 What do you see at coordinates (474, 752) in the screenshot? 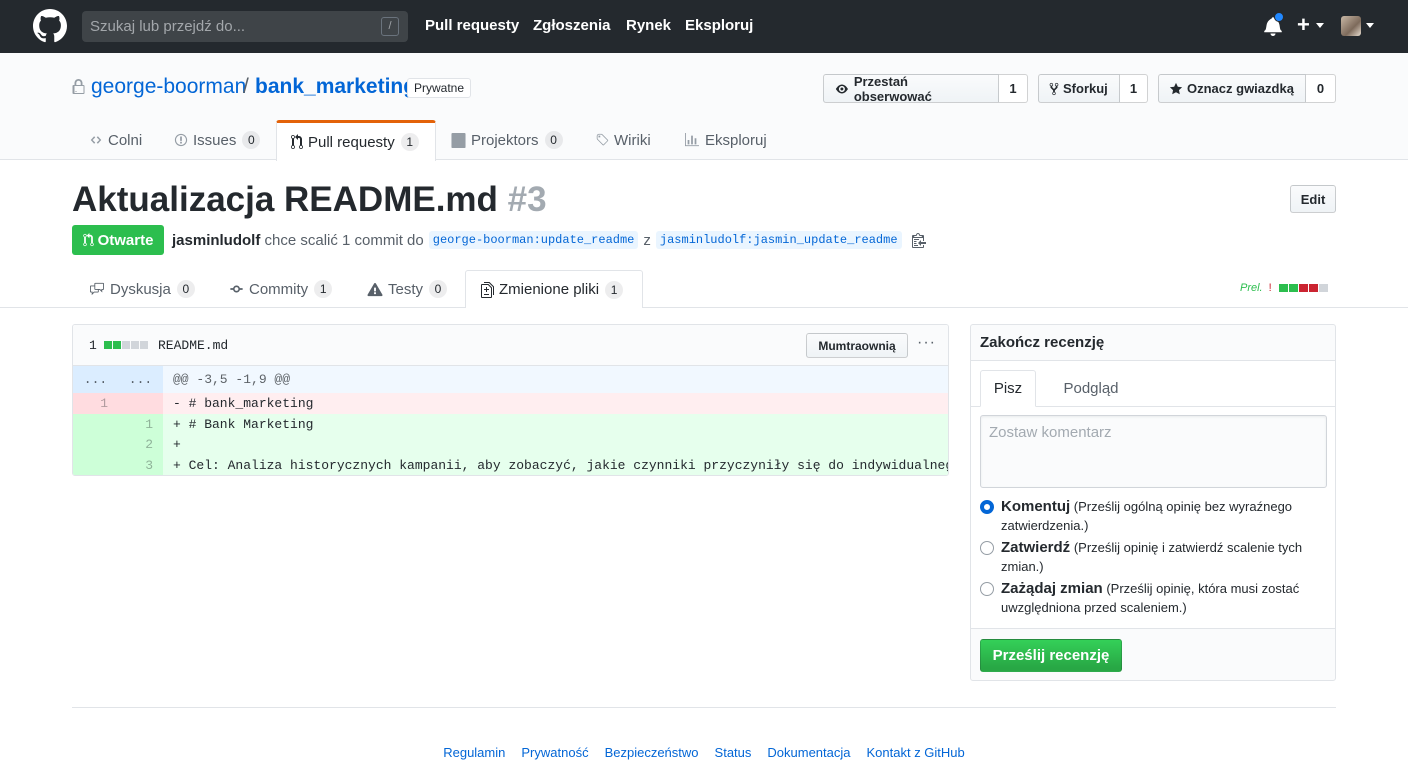
I see `footer-link-terms: Regulamin` at bounding box center [474, 752].